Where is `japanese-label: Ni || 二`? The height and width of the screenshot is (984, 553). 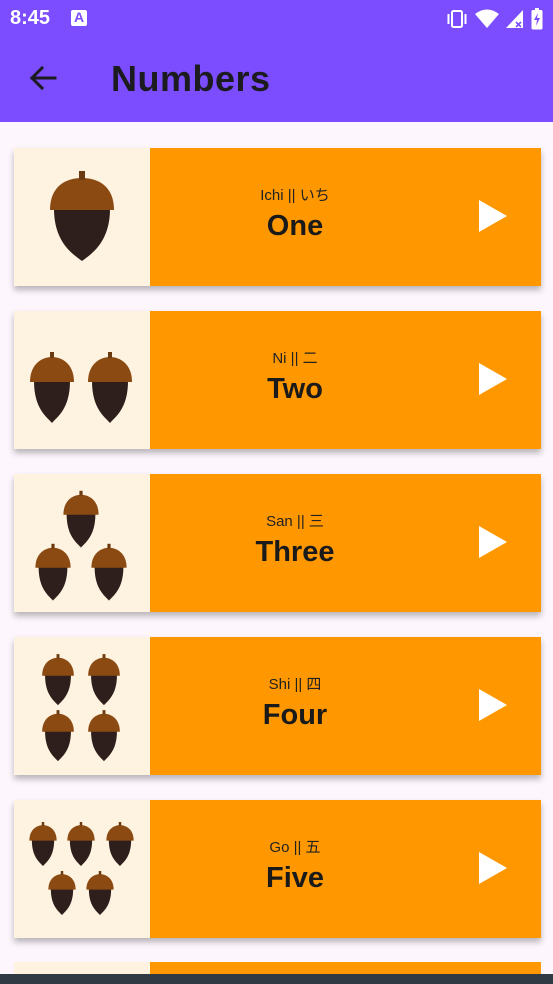 japanese-label: Ni || 二 is located at coordinates (295, 358).